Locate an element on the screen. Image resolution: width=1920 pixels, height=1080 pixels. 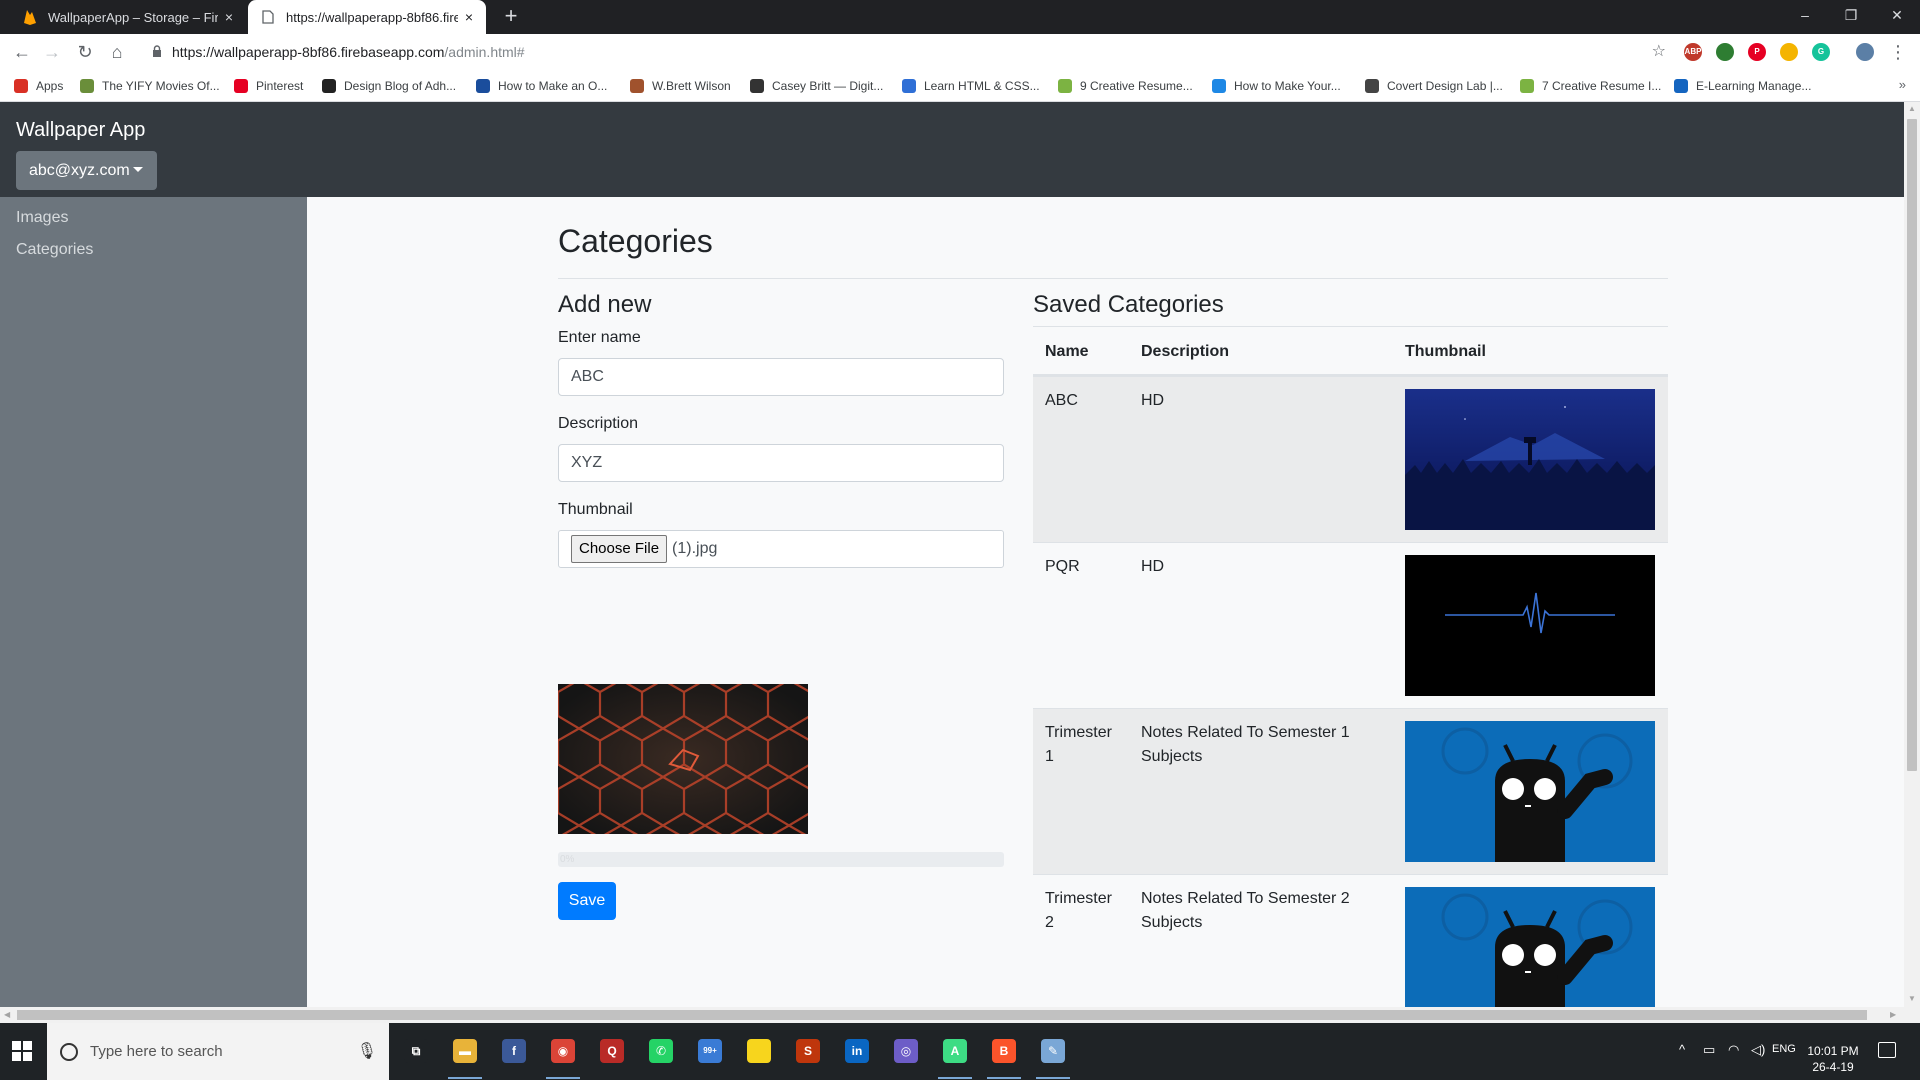
table-row: ABC HD is located at coordinates (1350, 459).